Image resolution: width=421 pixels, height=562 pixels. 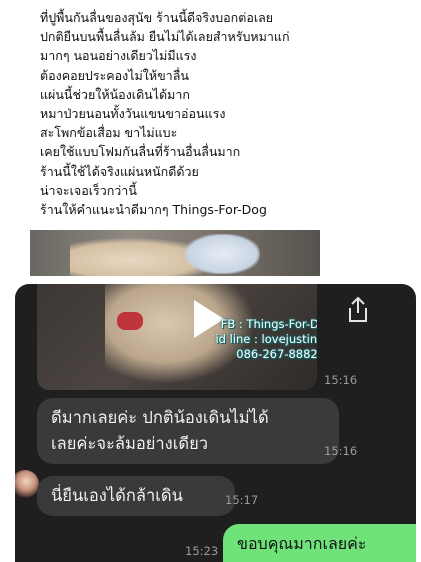 I want to click on review-line: ร้านให้คำแนะนำดีมากๆ Things-For-Dog, so click(x=153, y=210).